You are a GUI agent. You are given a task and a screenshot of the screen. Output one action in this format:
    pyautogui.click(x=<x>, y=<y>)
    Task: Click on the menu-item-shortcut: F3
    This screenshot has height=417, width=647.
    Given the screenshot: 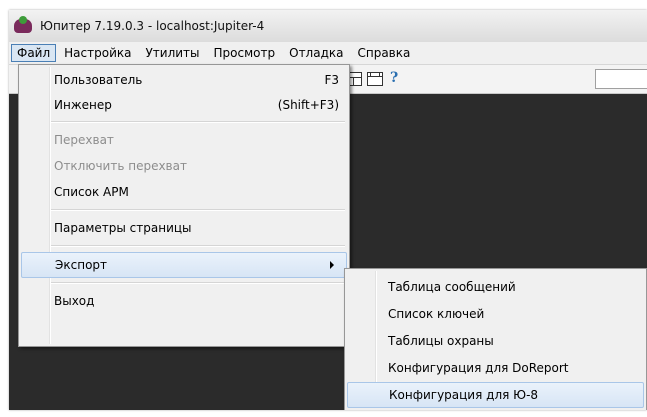 What is the action you would take?
    pyautogui.click(x=331, y=80)
    